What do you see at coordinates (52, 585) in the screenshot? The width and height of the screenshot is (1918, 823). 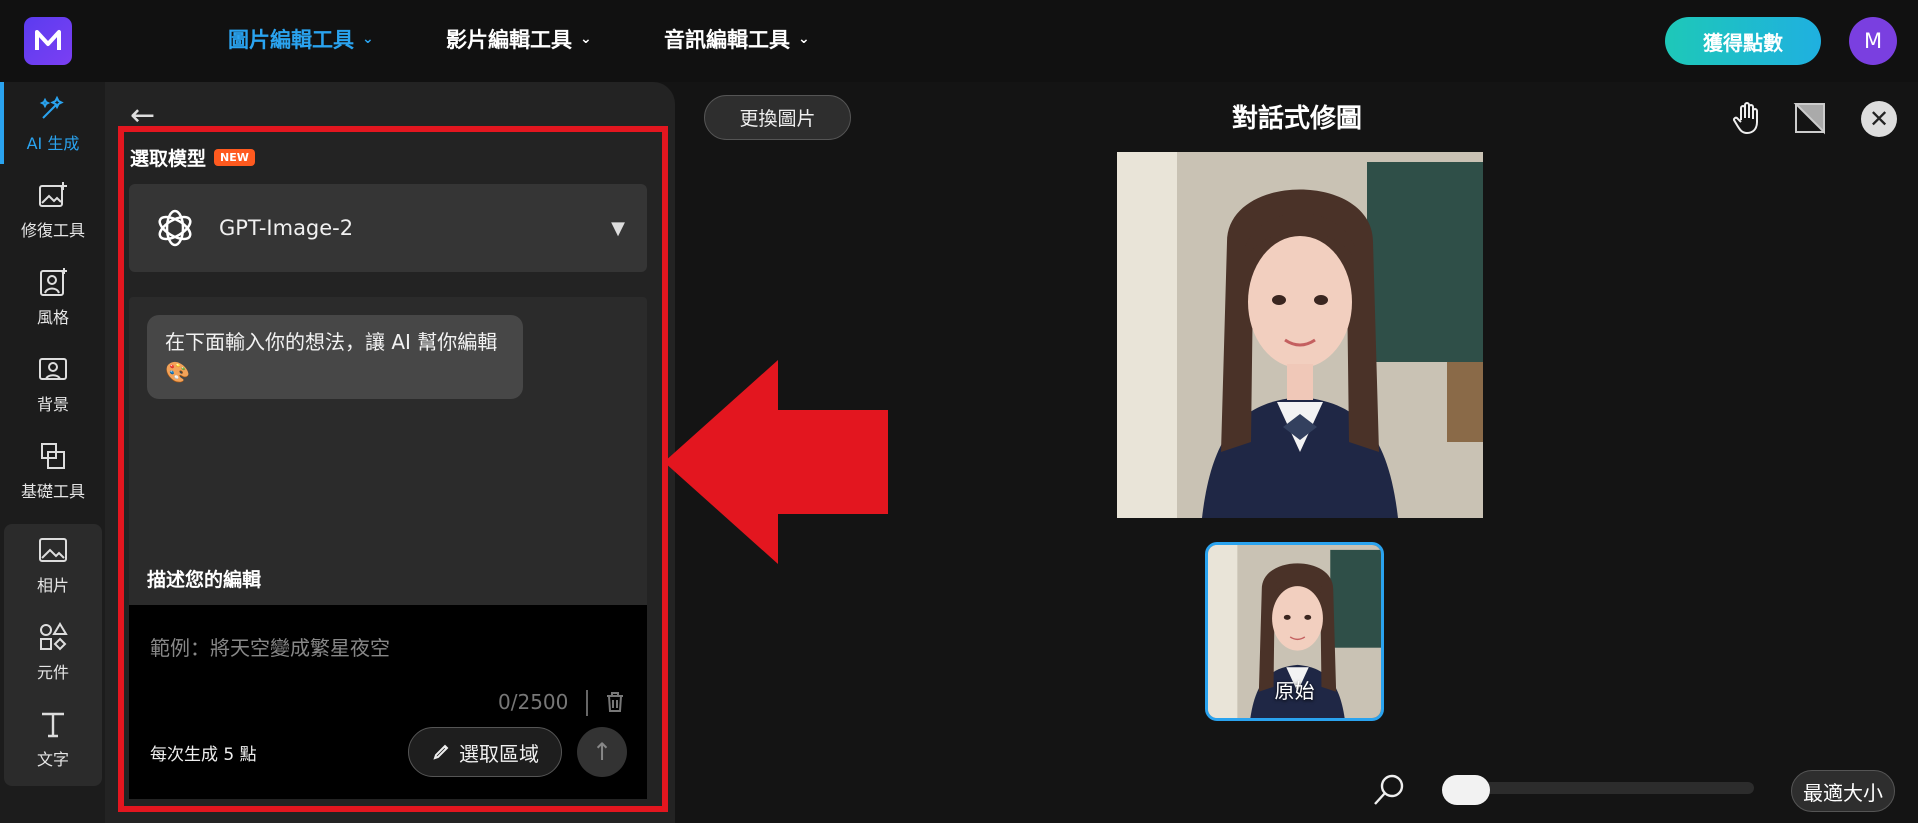 I see `rail-item-label: 相片` at bounding box center [52, 585].